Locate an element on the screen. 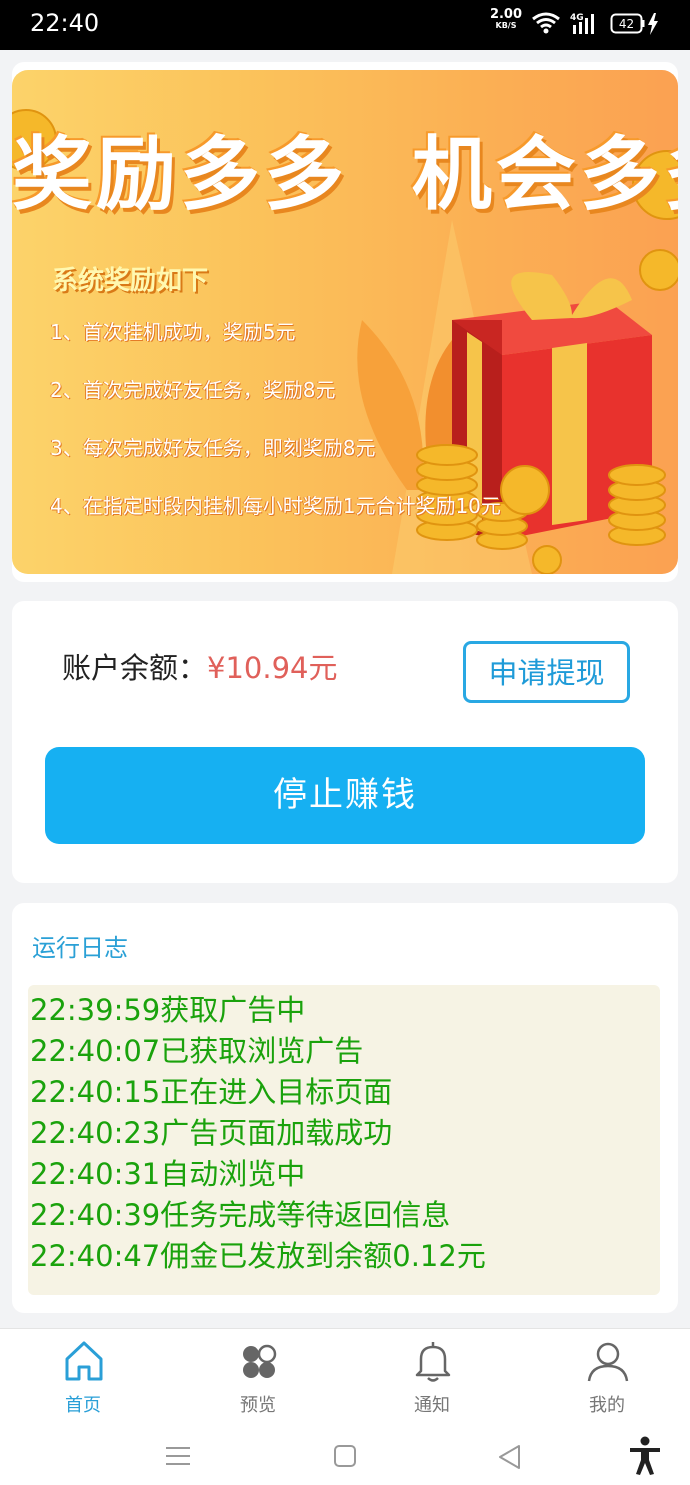  log-entry: 22:40:39任务完成等待返回信息 is located at coordinates (240, 1215).